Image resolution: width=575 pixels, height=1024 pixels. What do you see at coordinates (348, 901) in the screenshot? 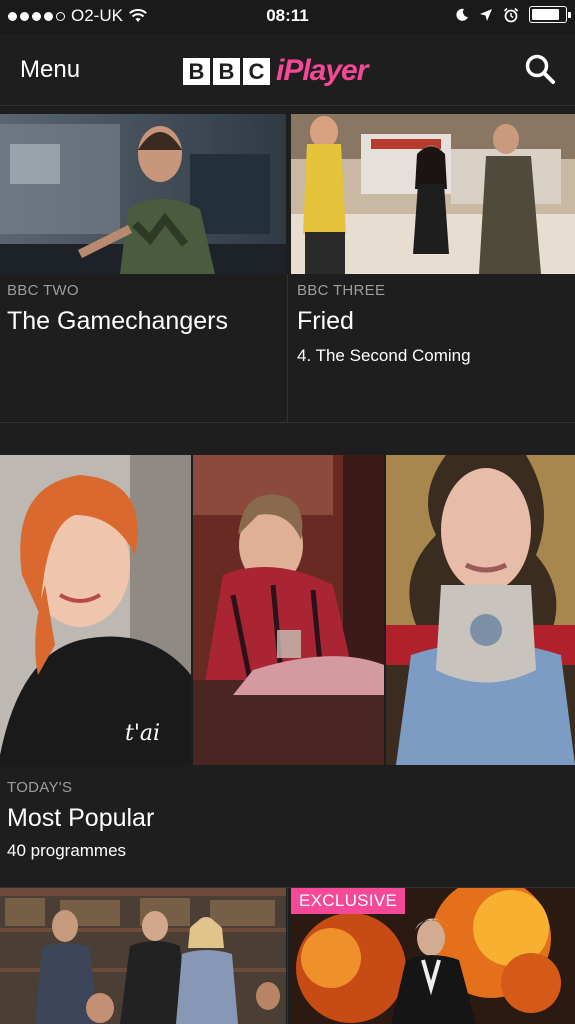
I see `exclusive-badge: EXCLUSIVE` at bounding box center [348, 901].